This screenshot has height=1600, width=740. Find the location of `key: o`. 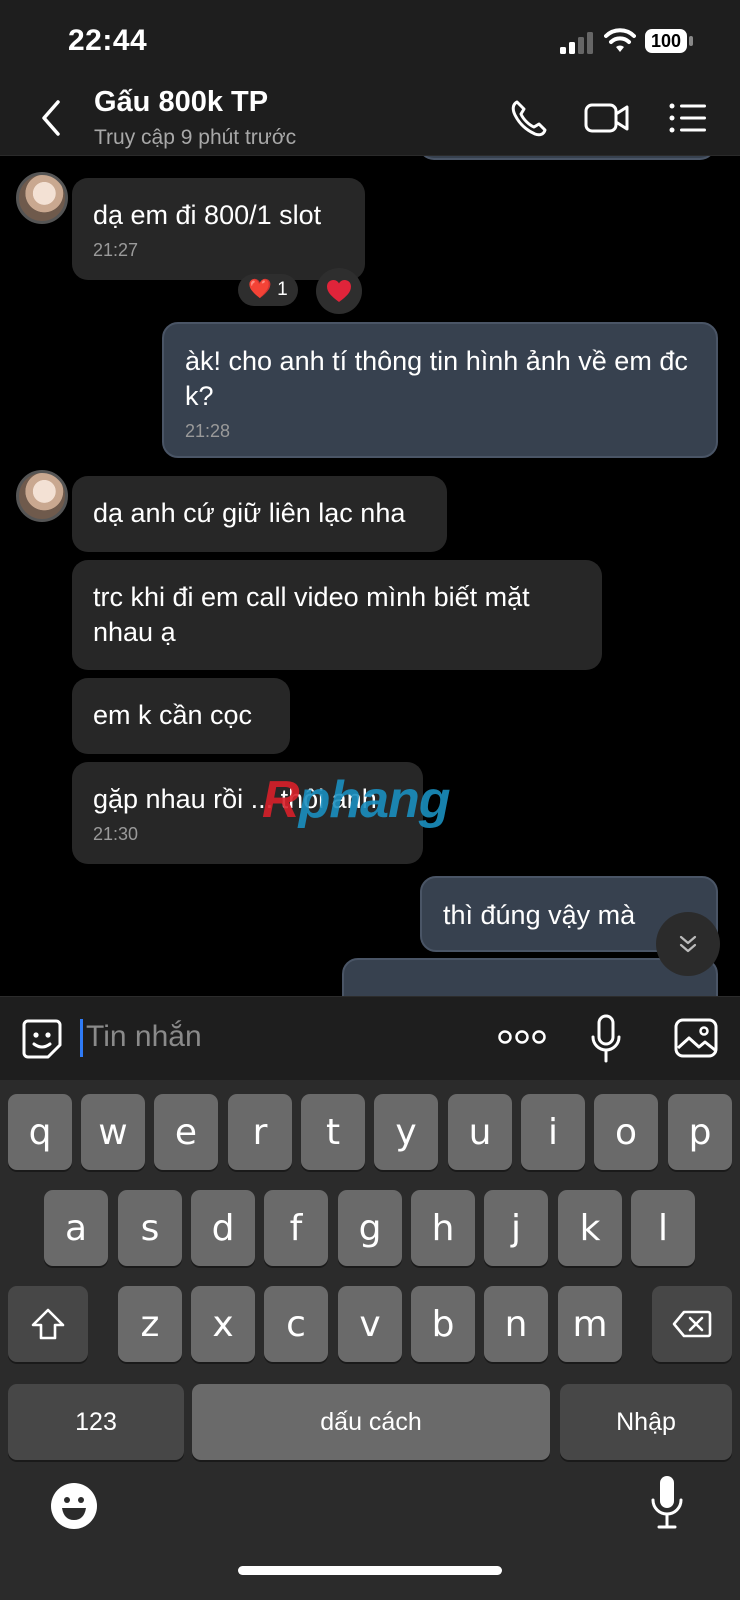

key: o is located at coordinates (626, 1132).